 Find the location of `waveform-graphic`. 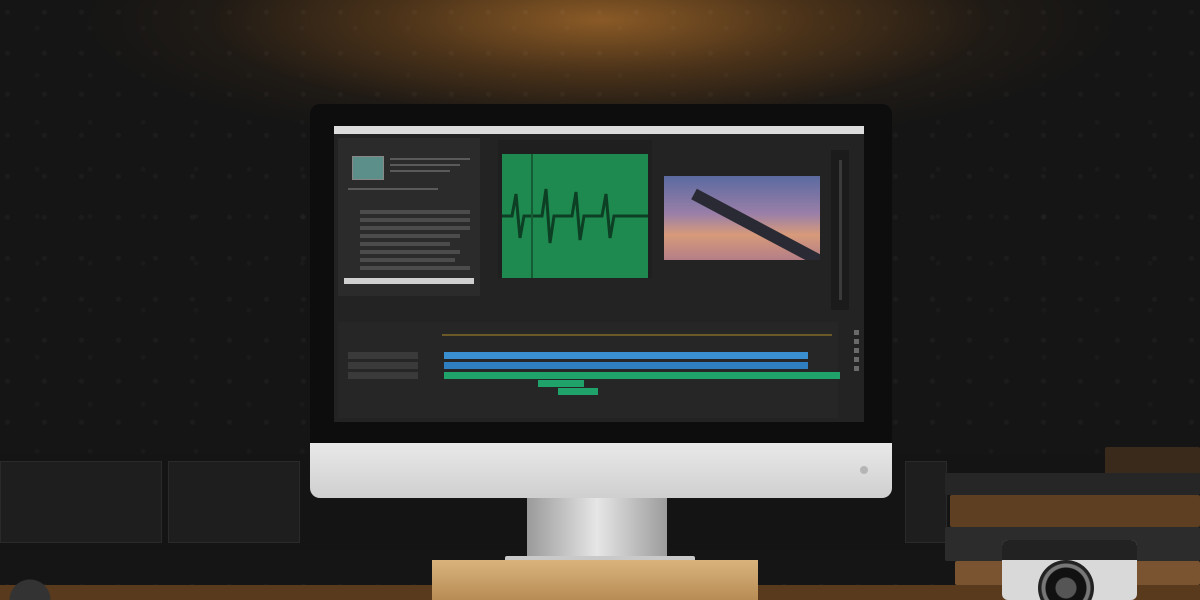

waveform-graphic is located at coordinates (575, 216).